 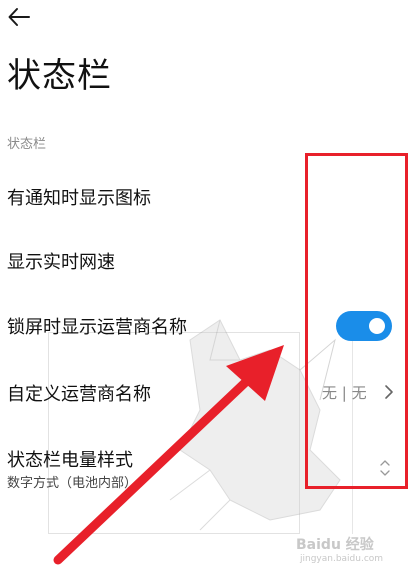 I want to click on setting-sub-value: 数字方式（电池内部）, so click(x=72, y=483).